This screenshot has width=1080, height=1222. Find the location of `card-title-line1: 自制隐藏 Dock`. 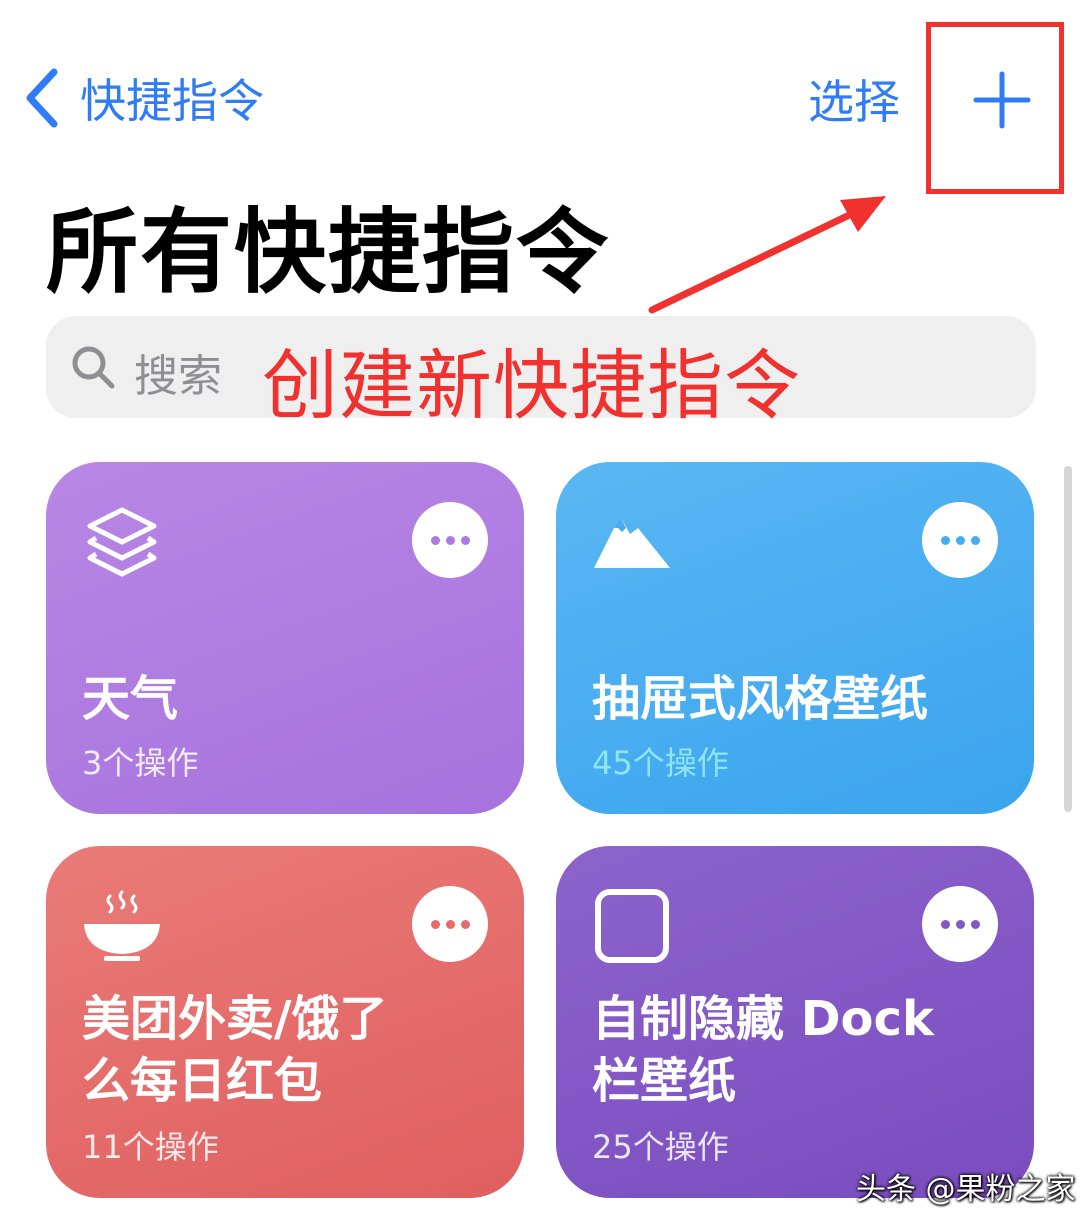

card-title-line1: 自制隐藏 Dock is located at coordinates (763, 1019).